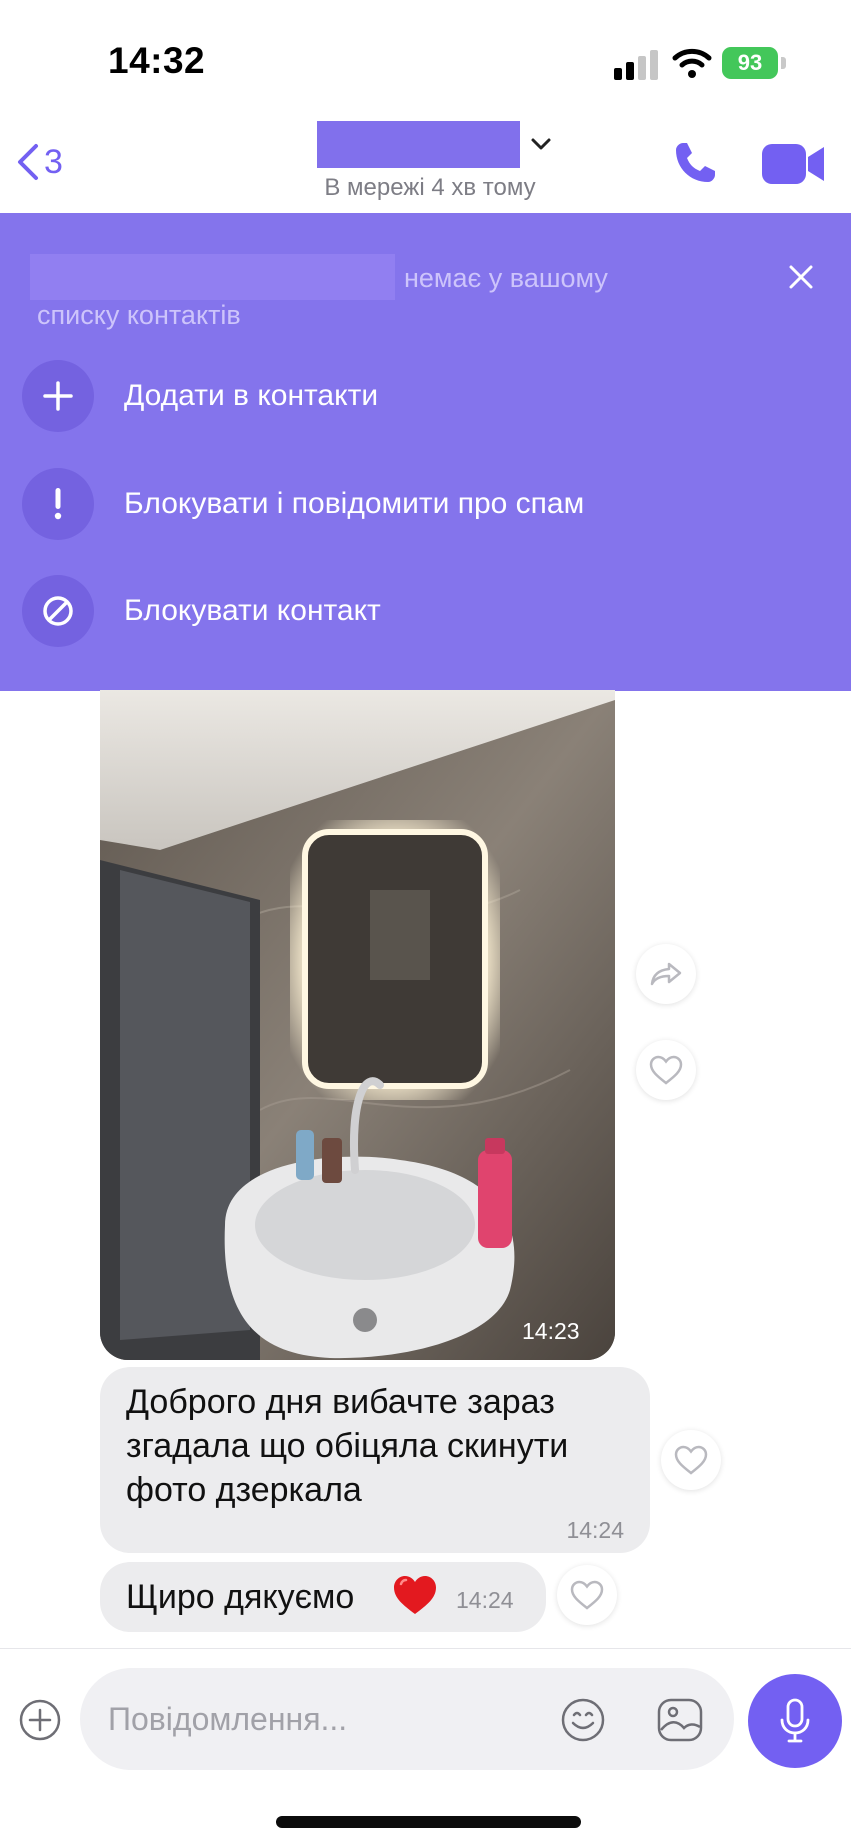  What do you see at coordinates (40, 1720) in the screenshot?
I see `plus-circle-icon` at bounding box center [40, 1720].